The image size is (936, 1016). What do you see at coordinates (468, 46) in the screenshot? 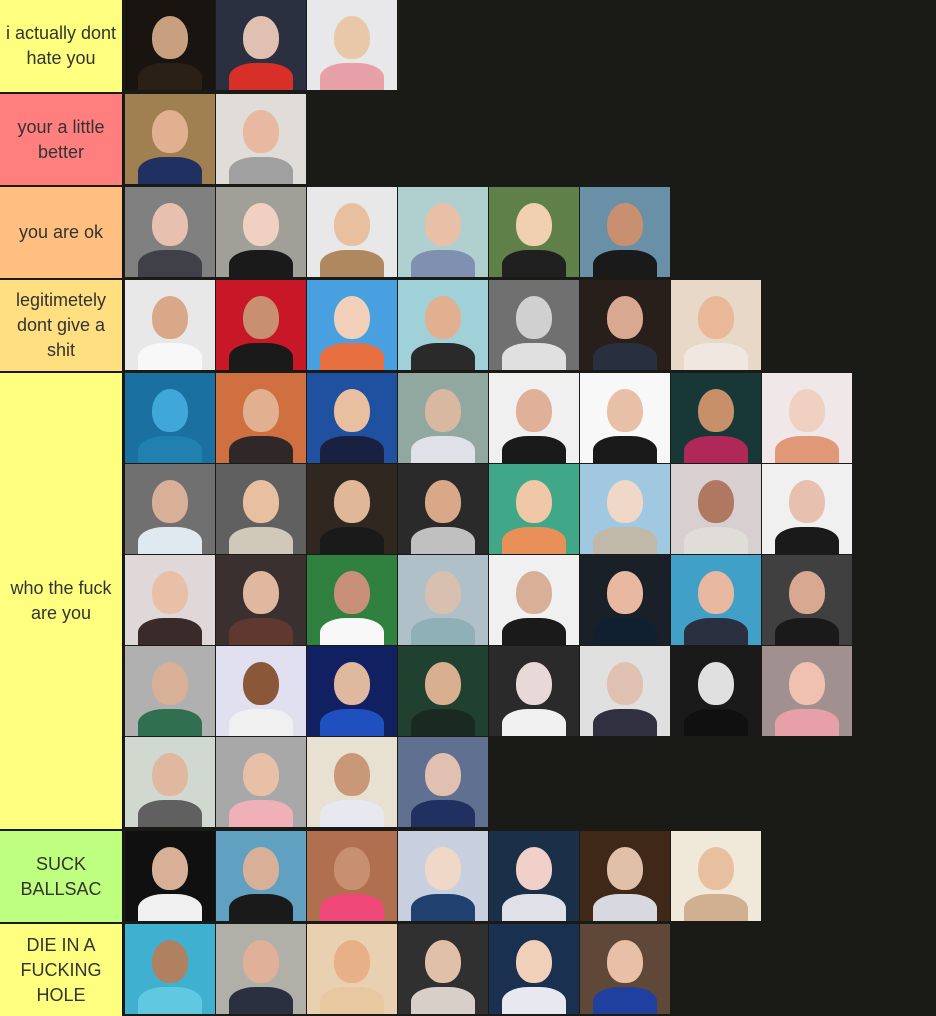
I see `tier-row: i actually dont hate you` at bounding box center [468, 46].